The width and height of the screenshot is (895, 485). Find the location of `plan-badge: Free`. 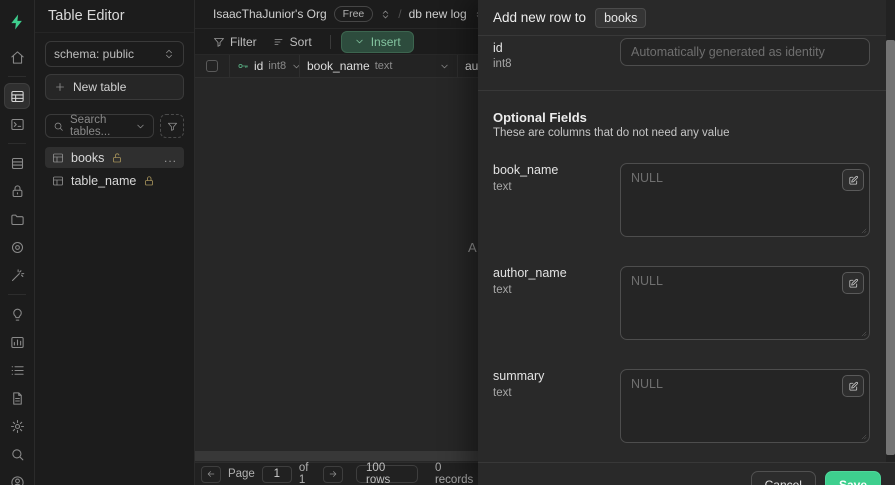

plan-badge: Free is located at coordinates (353, 14).